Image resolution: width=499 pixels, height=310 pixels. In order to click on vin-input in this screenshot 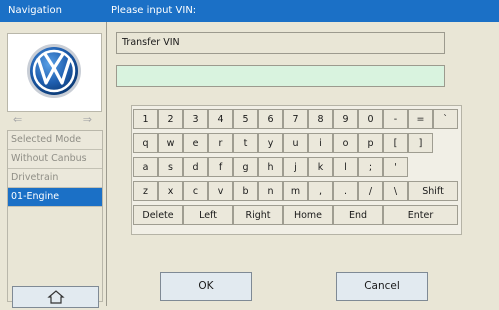, I will do `click(280, 76)`.